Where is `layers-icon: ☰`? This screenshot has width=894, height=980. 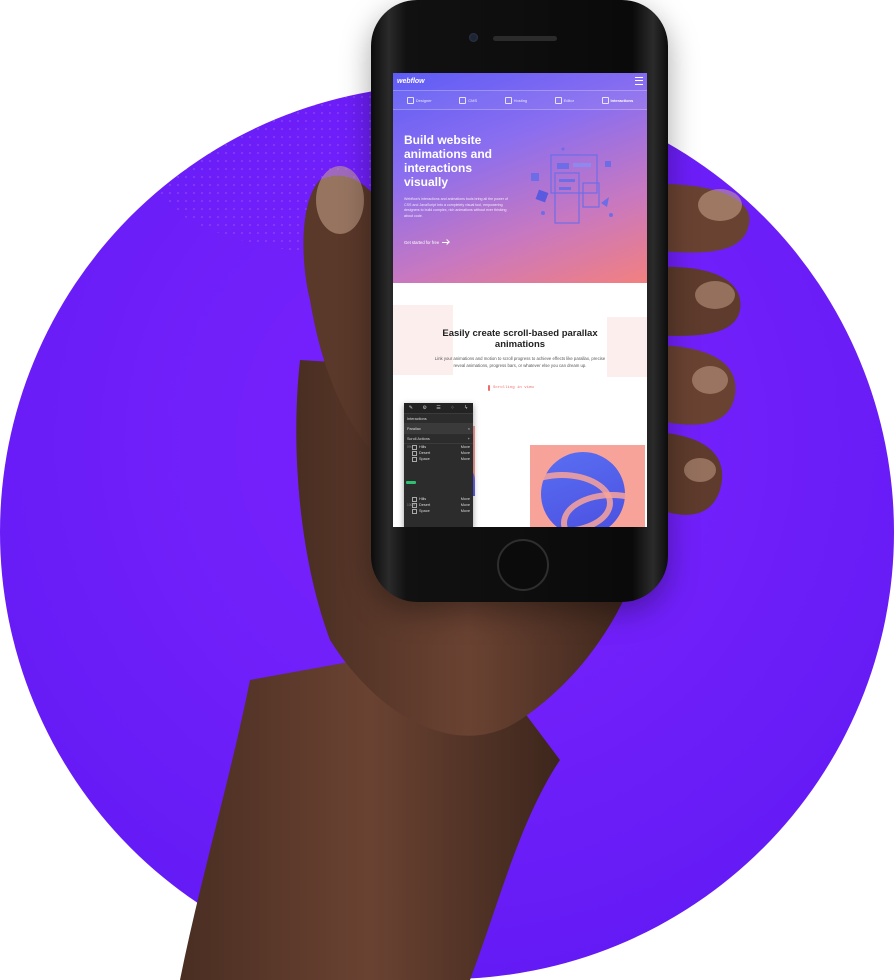
layers-icon: ☰ is located at coordinates (438, 408).